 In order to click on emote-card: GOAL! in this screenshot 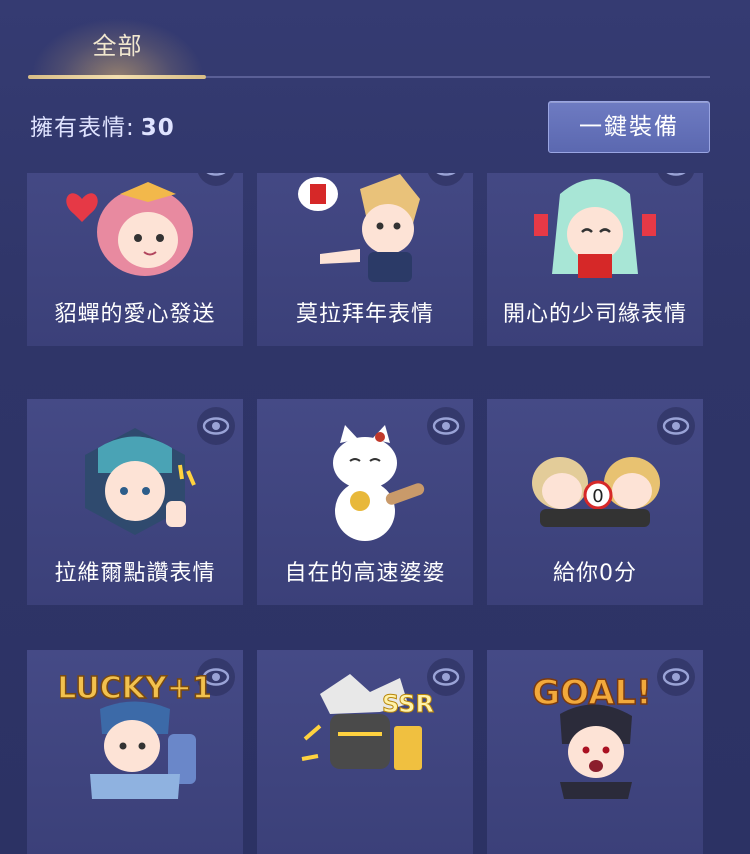, I will do `click(595, 752)`.